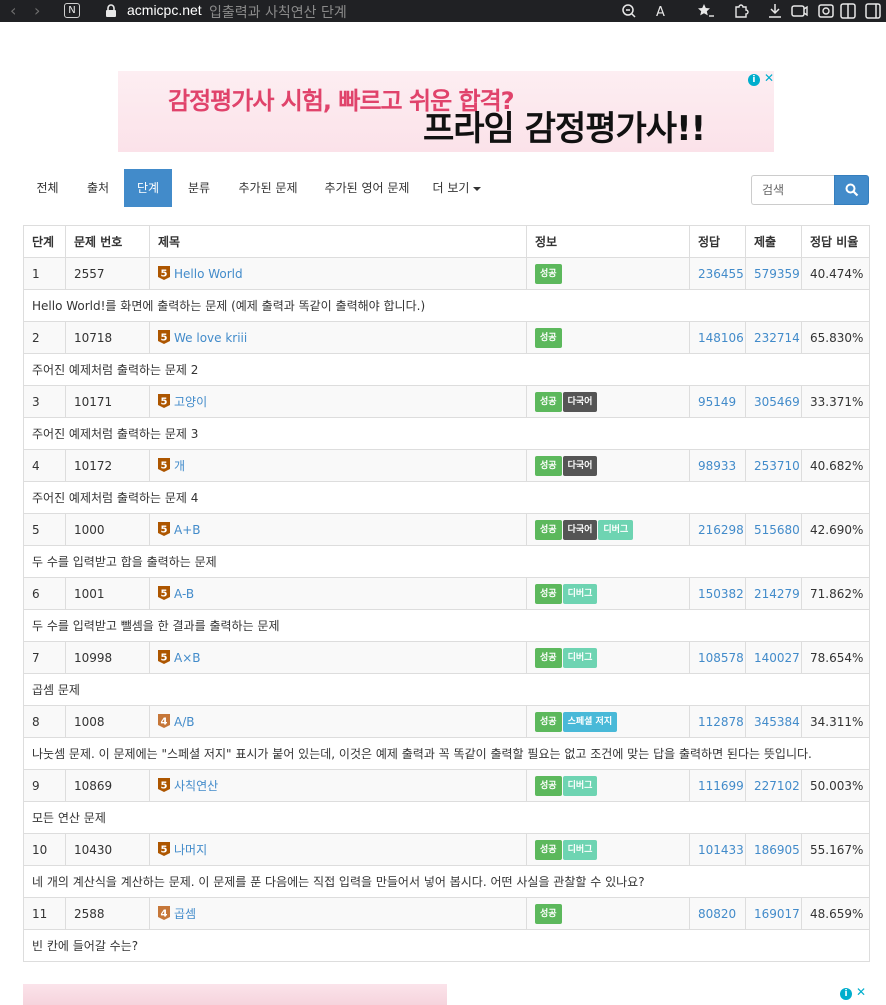 This screenshot has height=1005, width=886. Describe the element at coordinates (446, 111) in the screenshot. I see `ad-banner-top: 감정평가사 시험, 빠르고 쉬운 합격? 프라임 감정평가사!! i ✕` at that location.